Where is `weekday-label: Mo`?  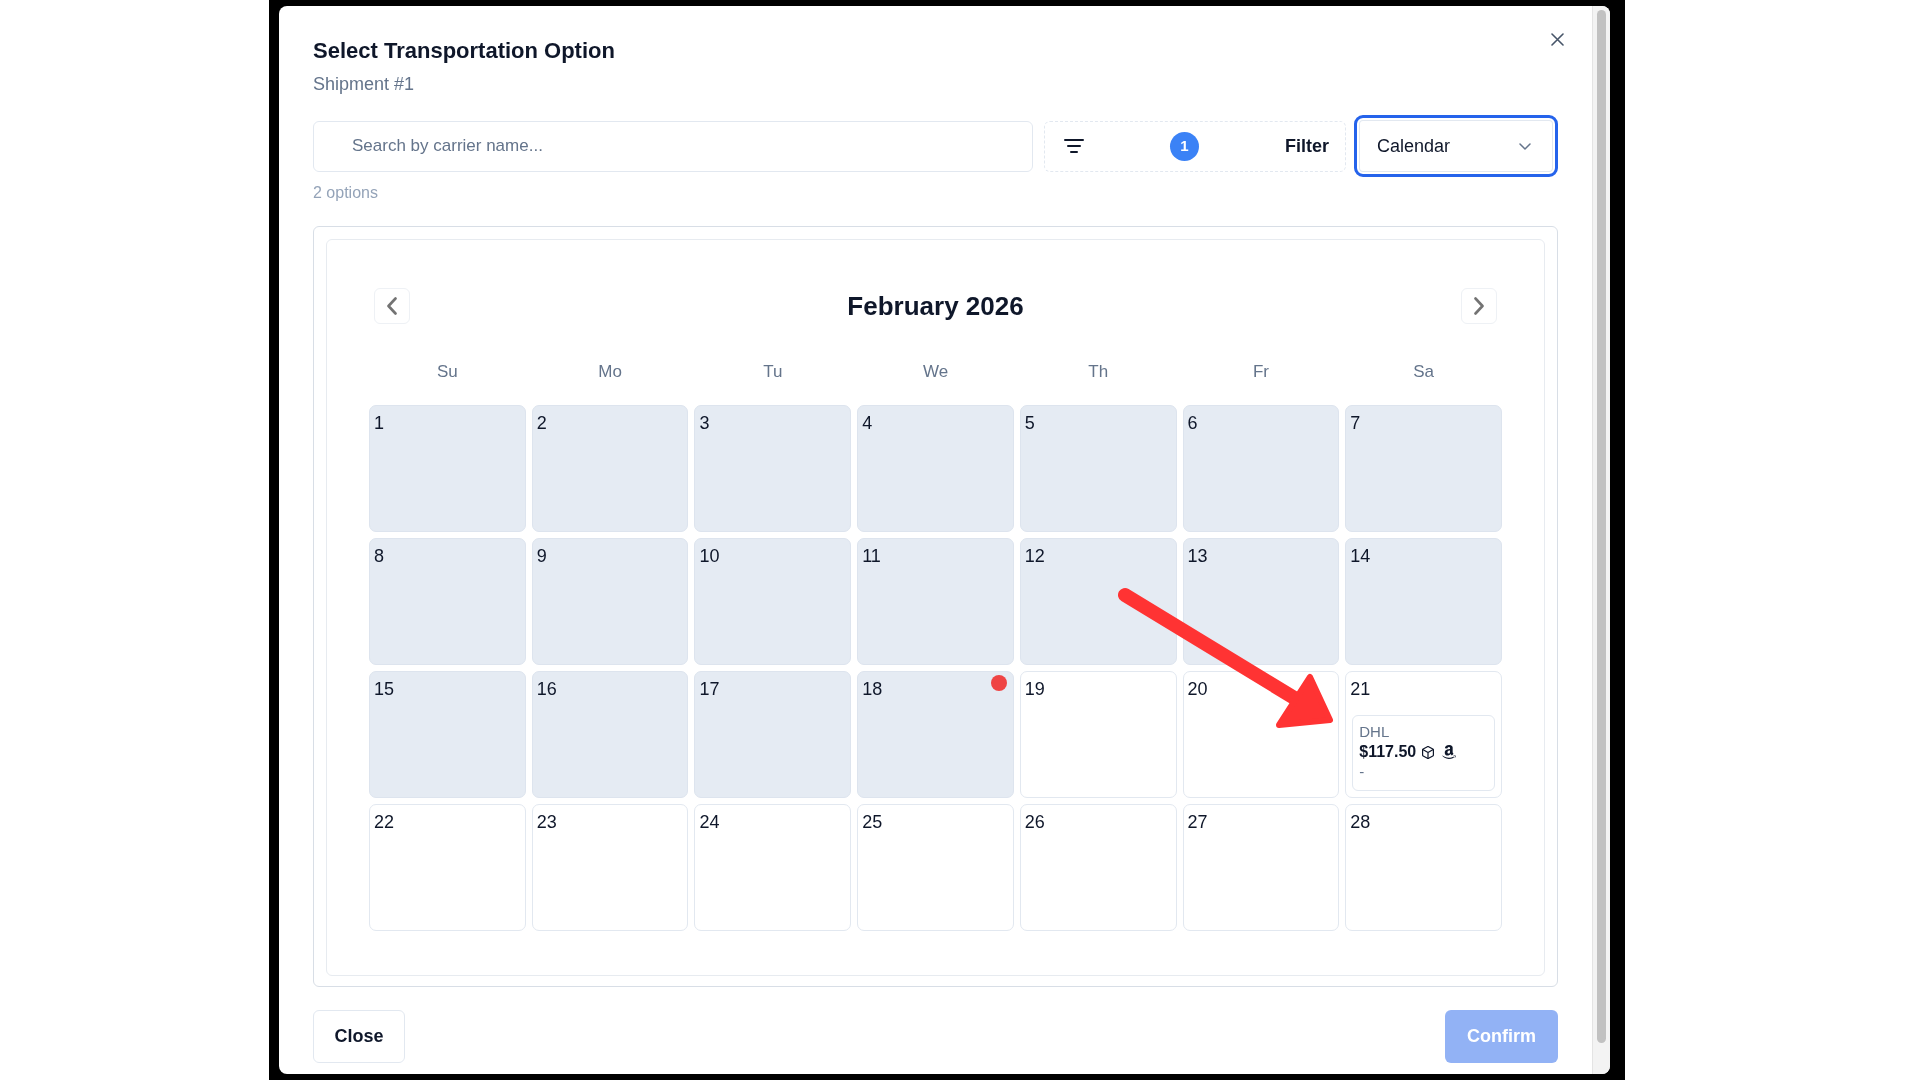
weekday-label: Mo is located at coordinates (610, 372).